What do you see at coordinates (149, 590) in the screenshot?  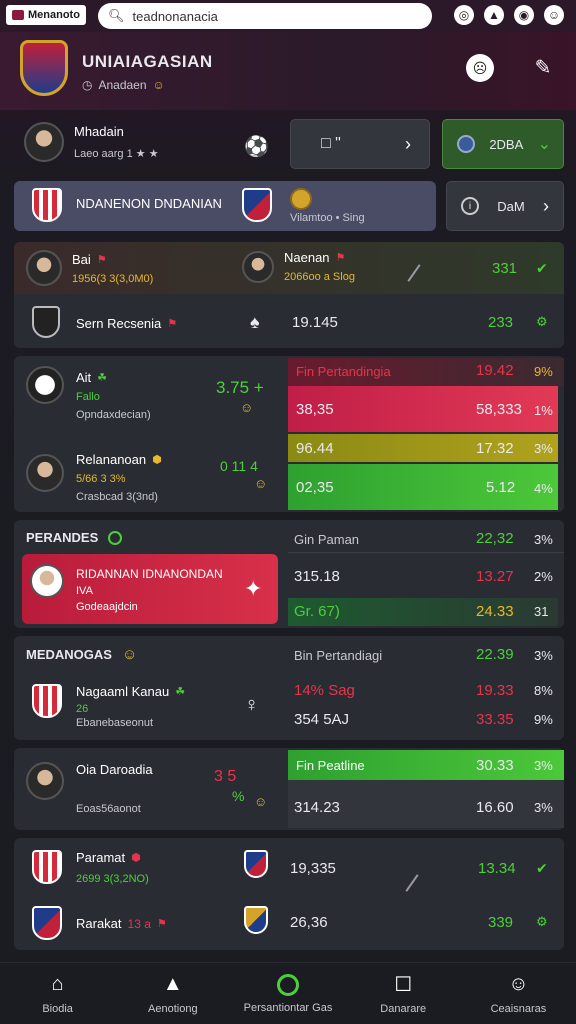 I see `highlight-info: RIDANNAN IDNANONDAN IVA Godeaajdcin` at bounding box center [149, 590].